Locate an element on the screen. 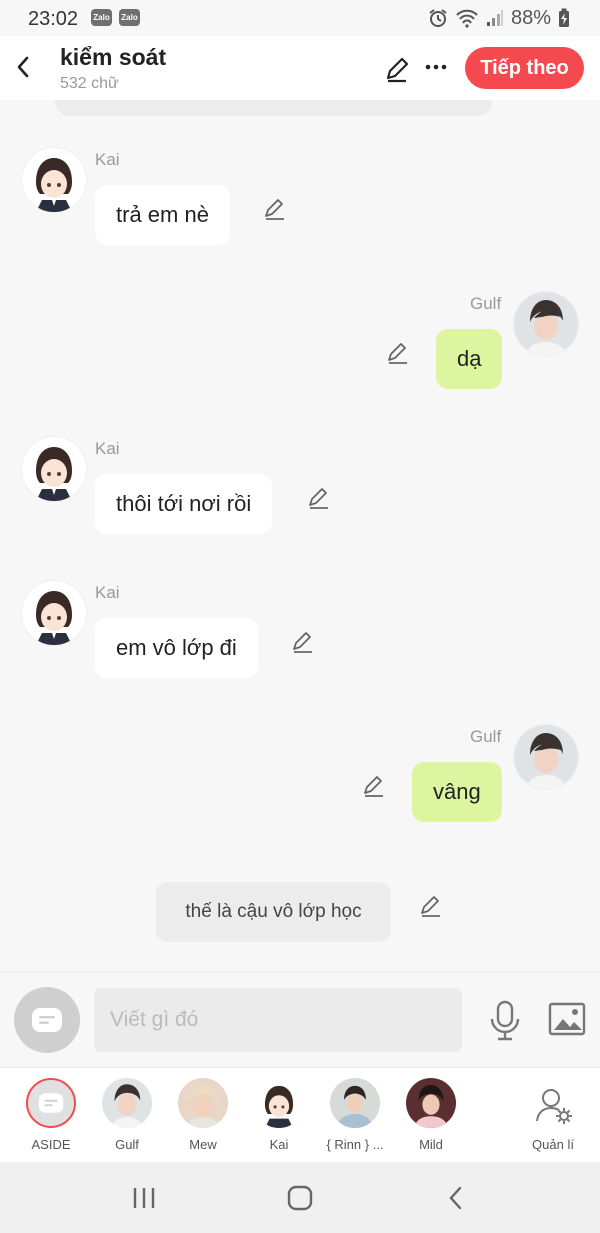 This screenshot has height=1233, width=600. edit-title-button is located at coordinates (397, 69).